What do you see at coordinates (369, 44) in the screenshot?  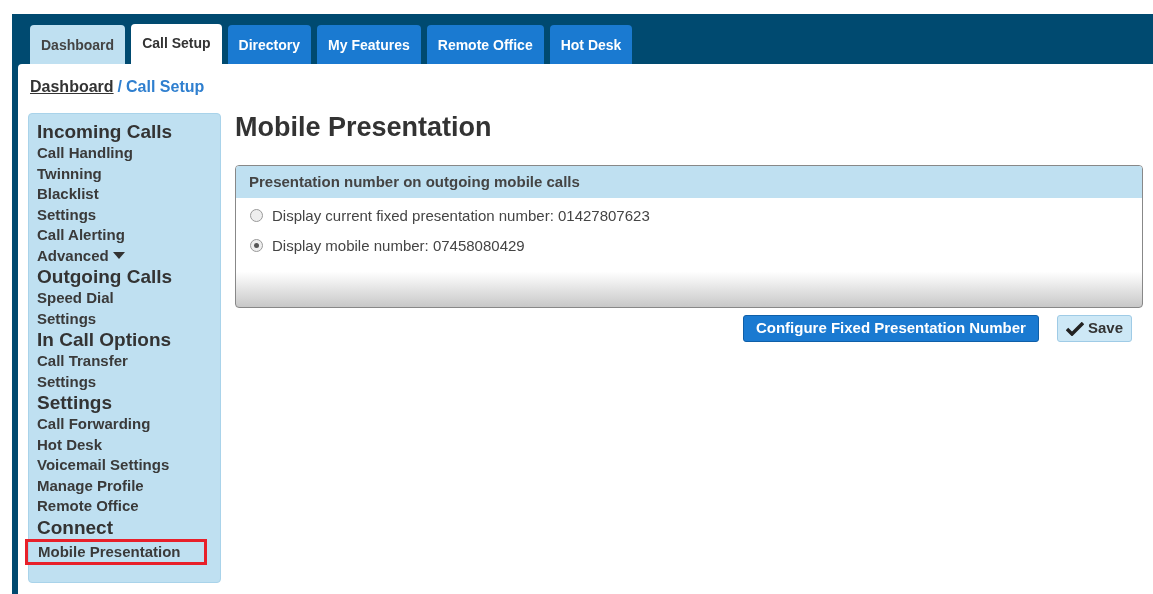 I see `nav-tab: My Features` at bounding box center [369, 44].